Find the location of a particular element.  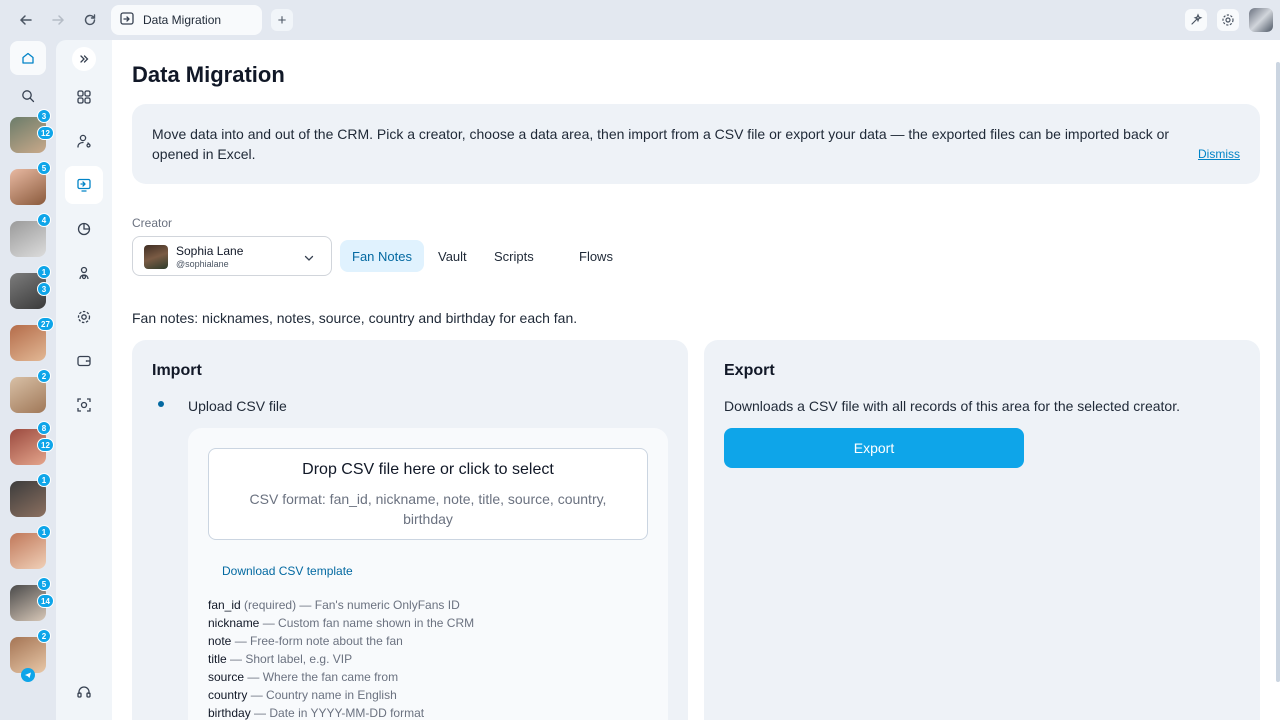

upload-option-label: Upload CSV file is located at coordinates (237, 406).